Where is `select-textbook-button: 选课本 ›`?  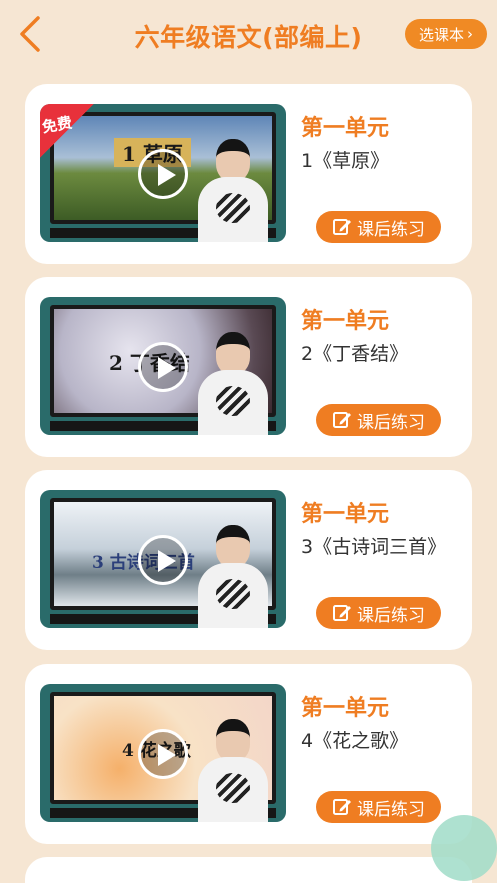
select-textbook-button: 选课本 › is located at coordinates (446, 34).